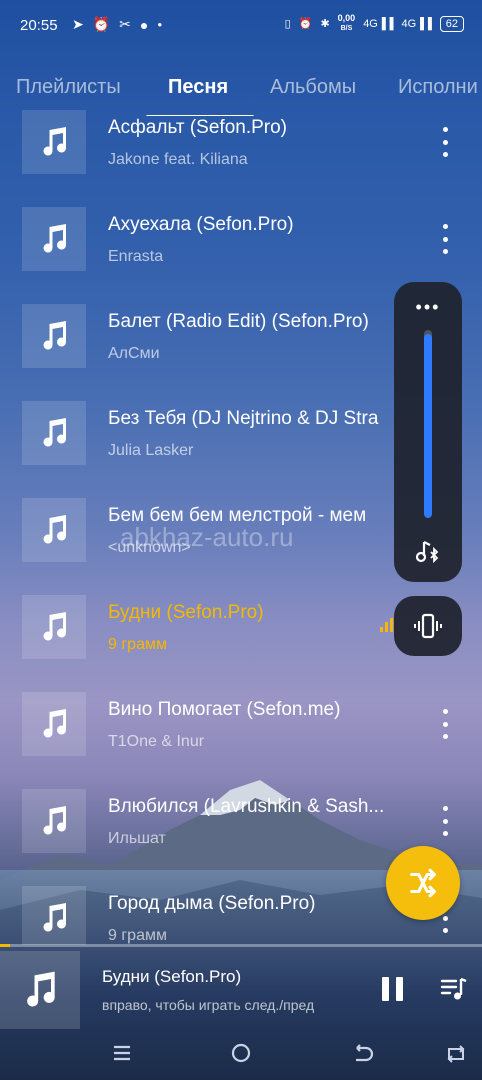 This screenshot has width=482, height=1080. What do you see at coordinates (207, 537) in the screenshot?
I see `watermark: abkhaz-auto.ru` at bounding box center [207, 537].